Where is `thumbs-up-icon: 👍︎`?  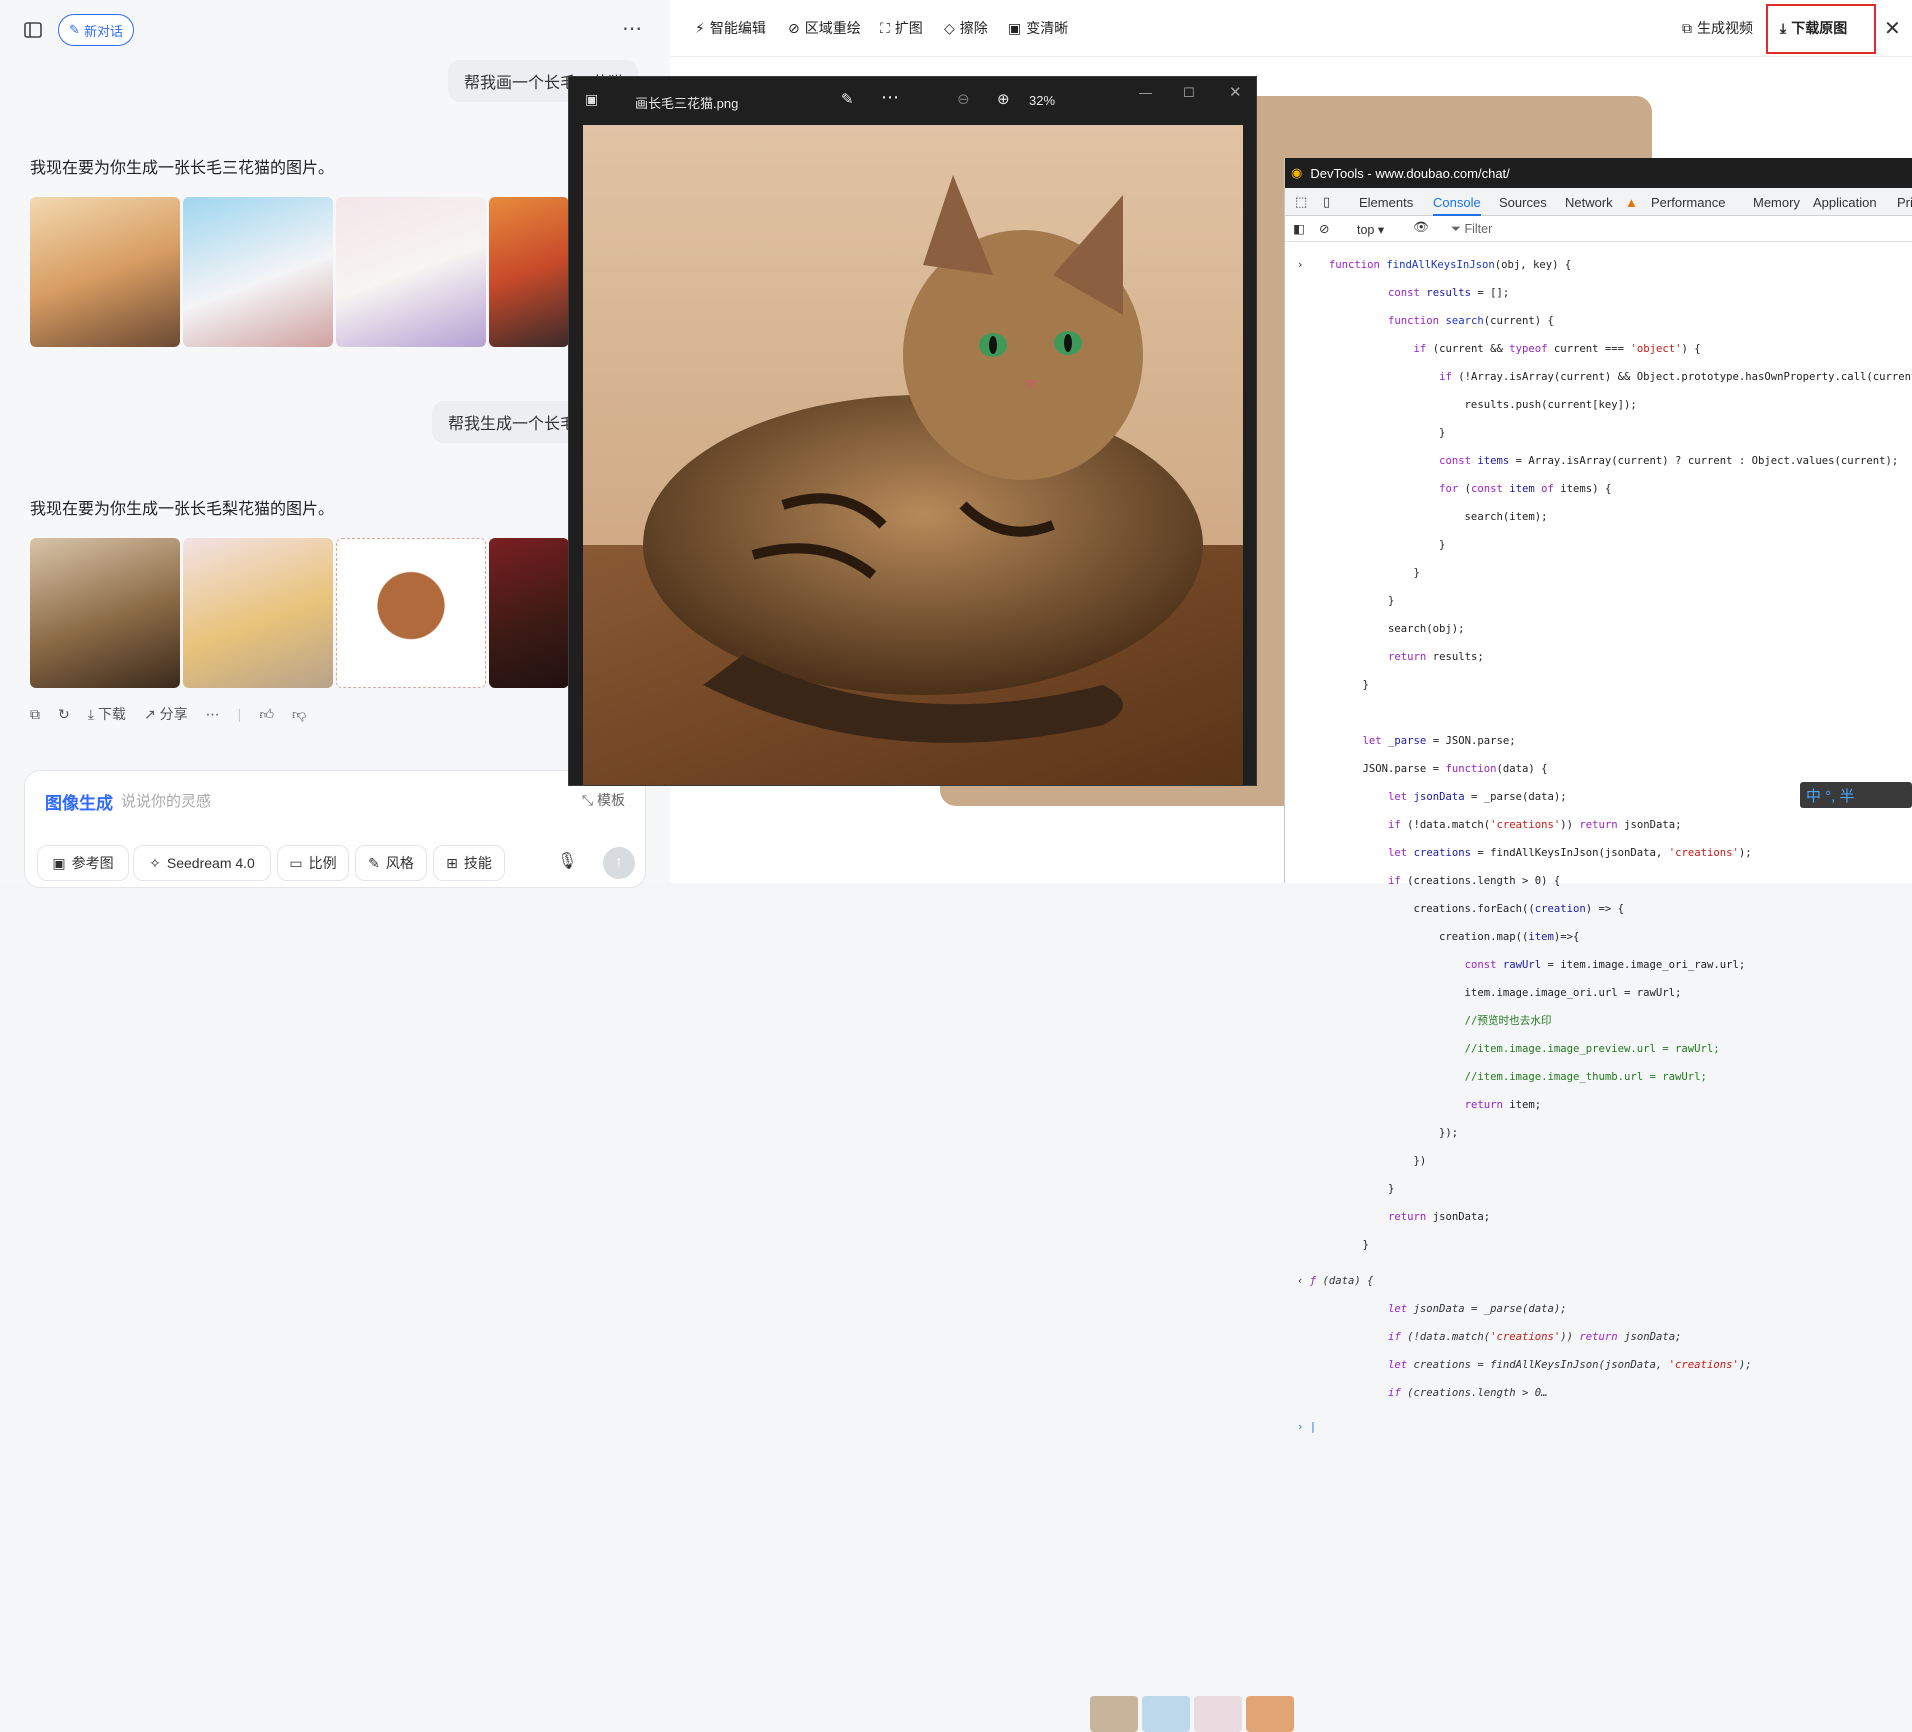 thumbs-up-icon: 👍︎ is located at coordinates (266, 714).